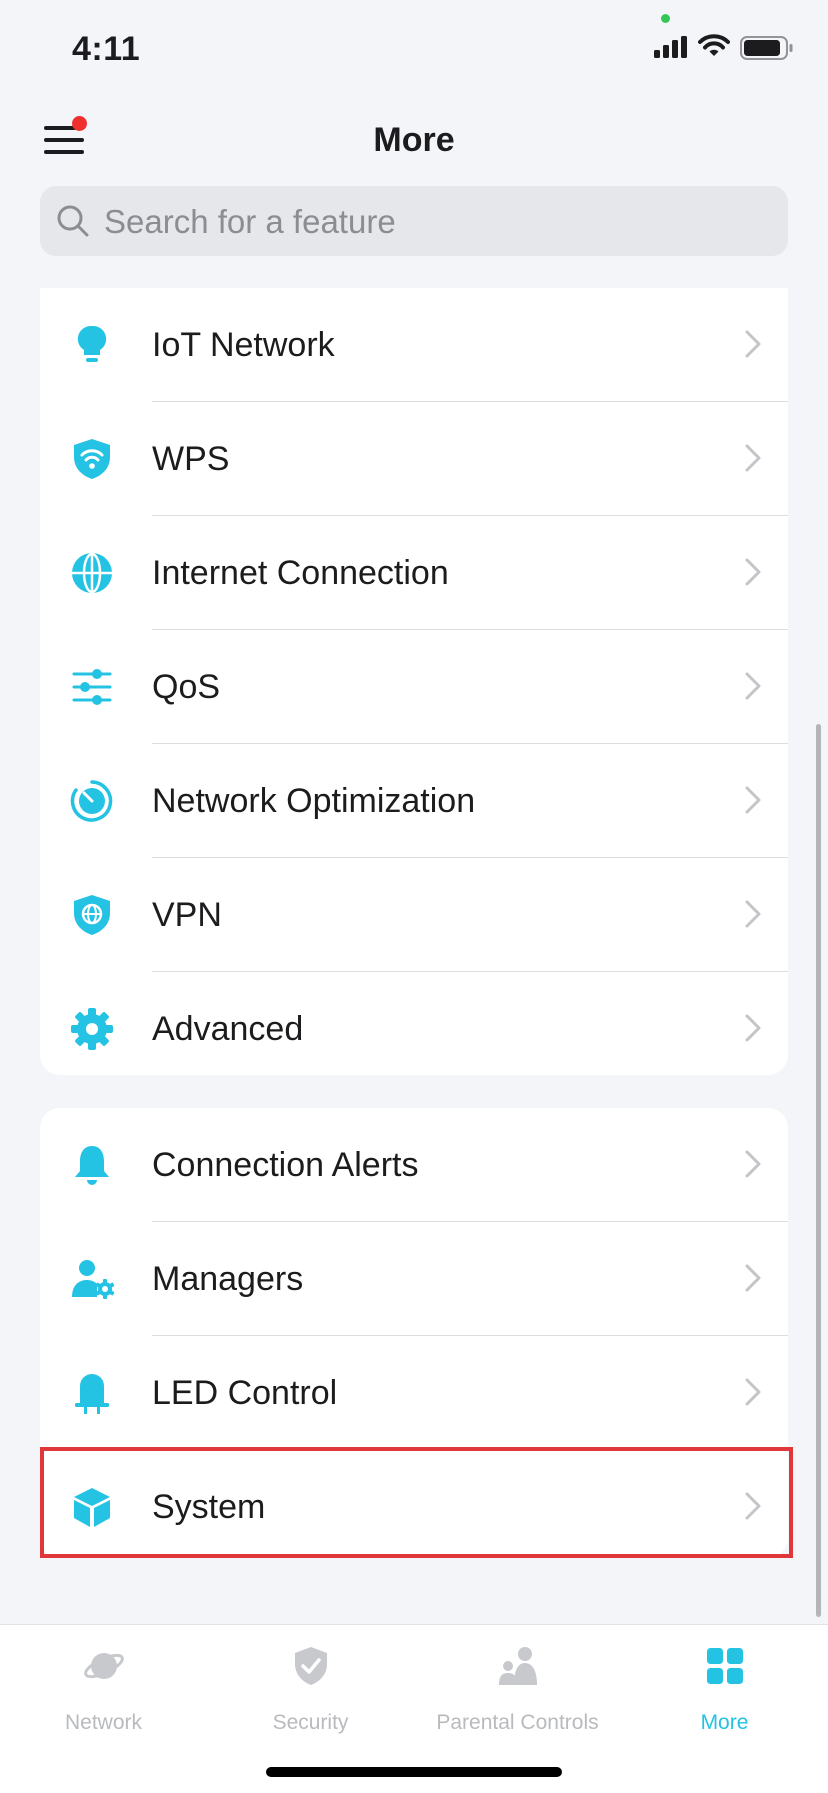  What do you see at coordinates (92, 573) in the screenshot?
I see `globe-icon` at bounding box center [92, 573].